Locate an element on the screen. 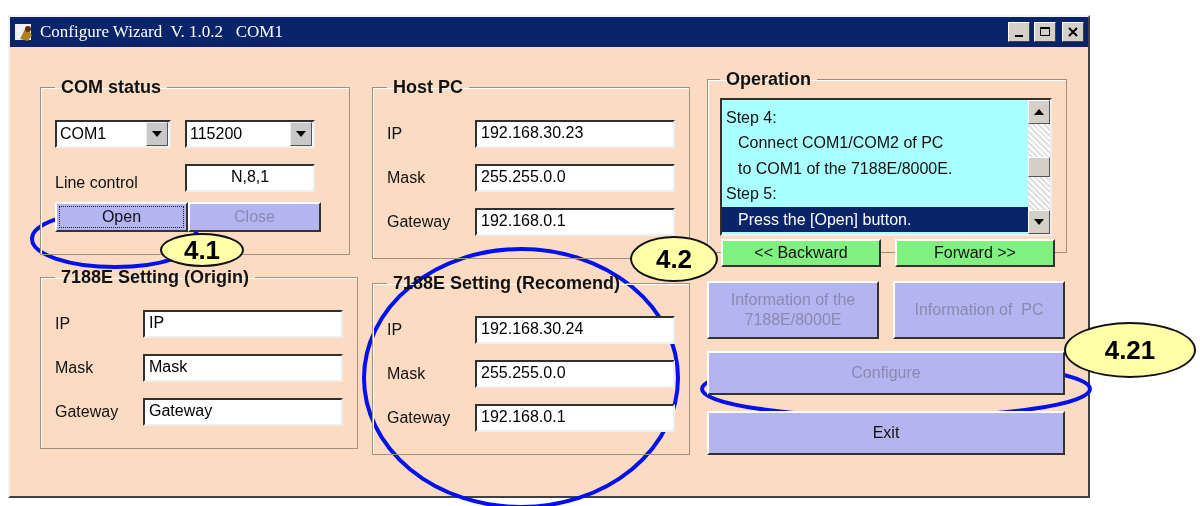 The height and width of the screenshot is (506, 1200). minimize-icon is located at coordinates (1019, 36).